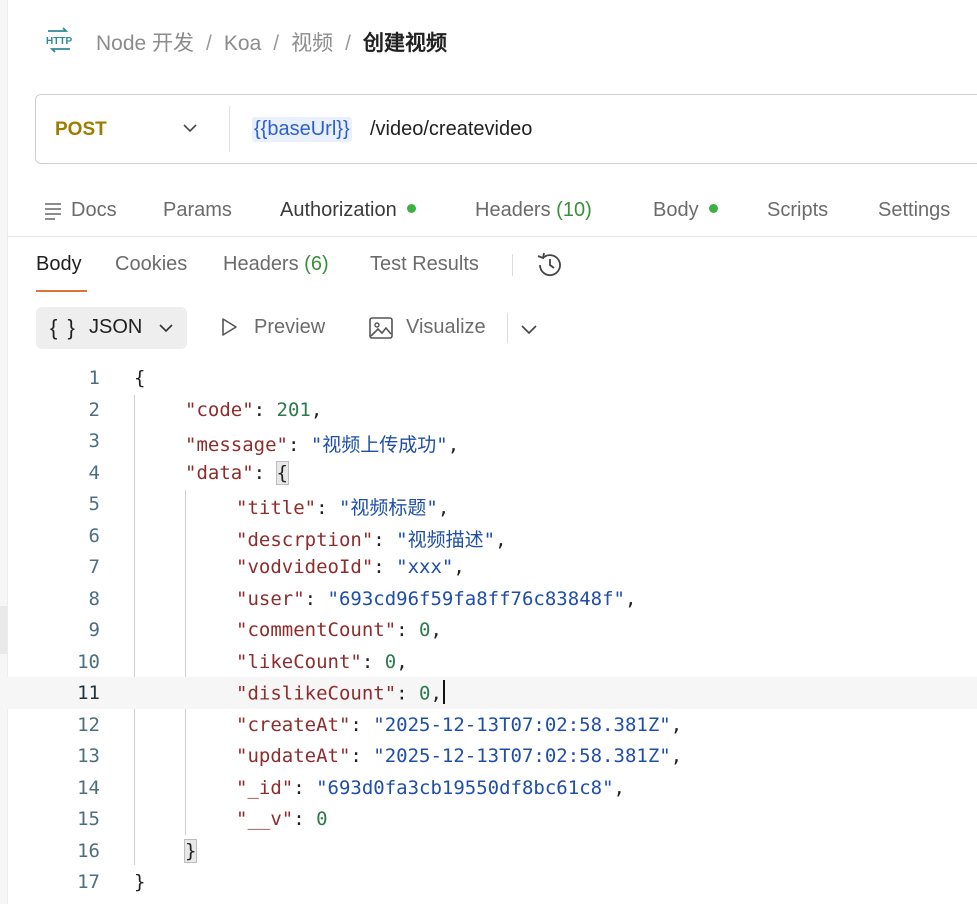  What do you see at coordinates (512, 265) in the screenshot?
I see `tabs-separator` at bounding box center [512, 265].